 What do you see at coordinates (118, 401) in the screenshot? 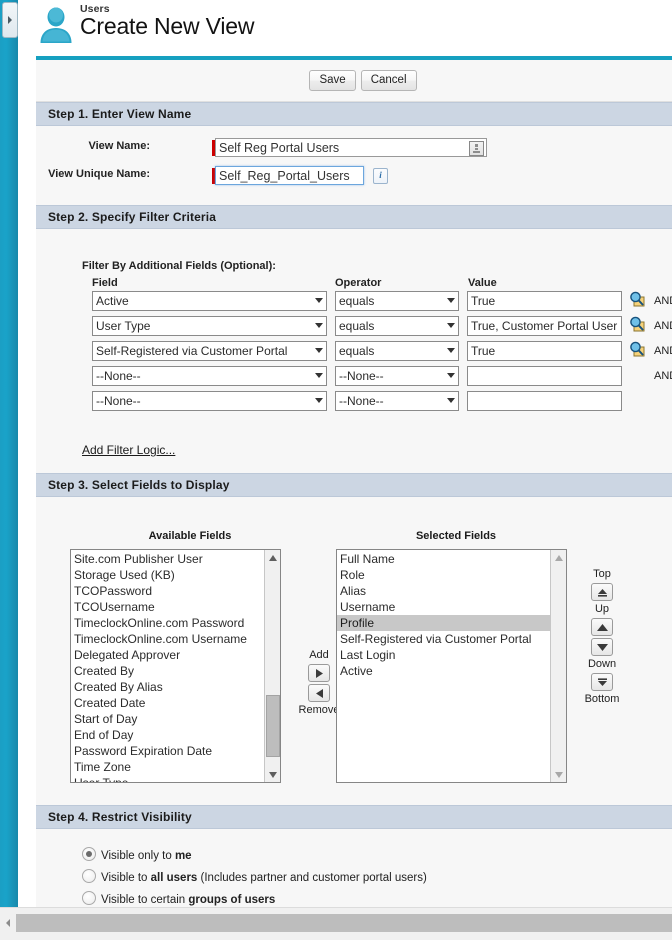
I see `filter-field-value: --None--` at bounding box center [118, 401].